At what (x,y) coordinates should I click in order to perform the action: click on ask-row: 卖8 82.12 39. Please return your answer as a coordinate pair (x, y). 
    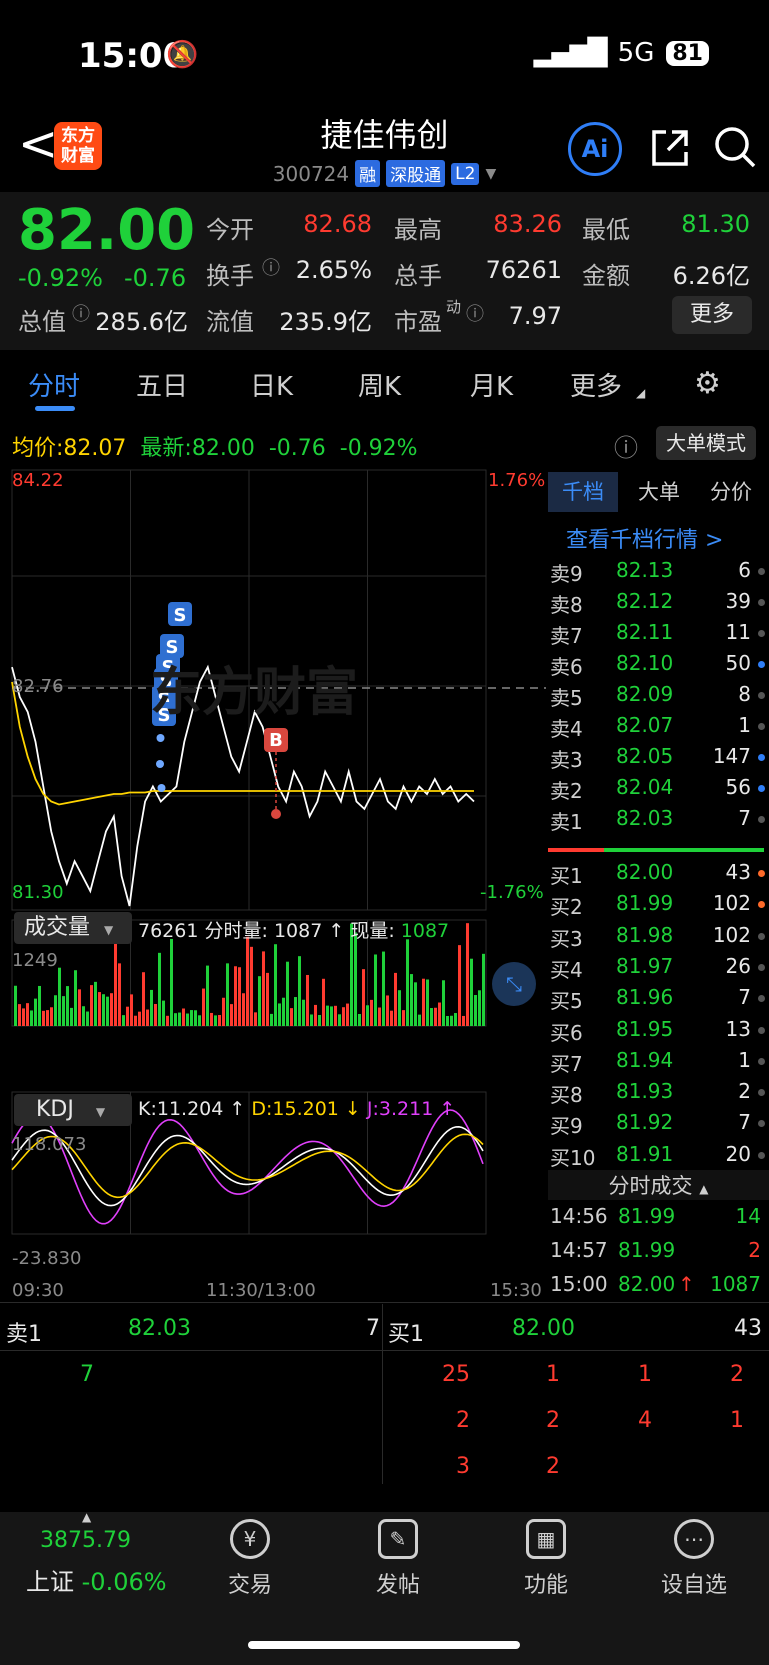
    Looking at the image, I should click on (657, 604).